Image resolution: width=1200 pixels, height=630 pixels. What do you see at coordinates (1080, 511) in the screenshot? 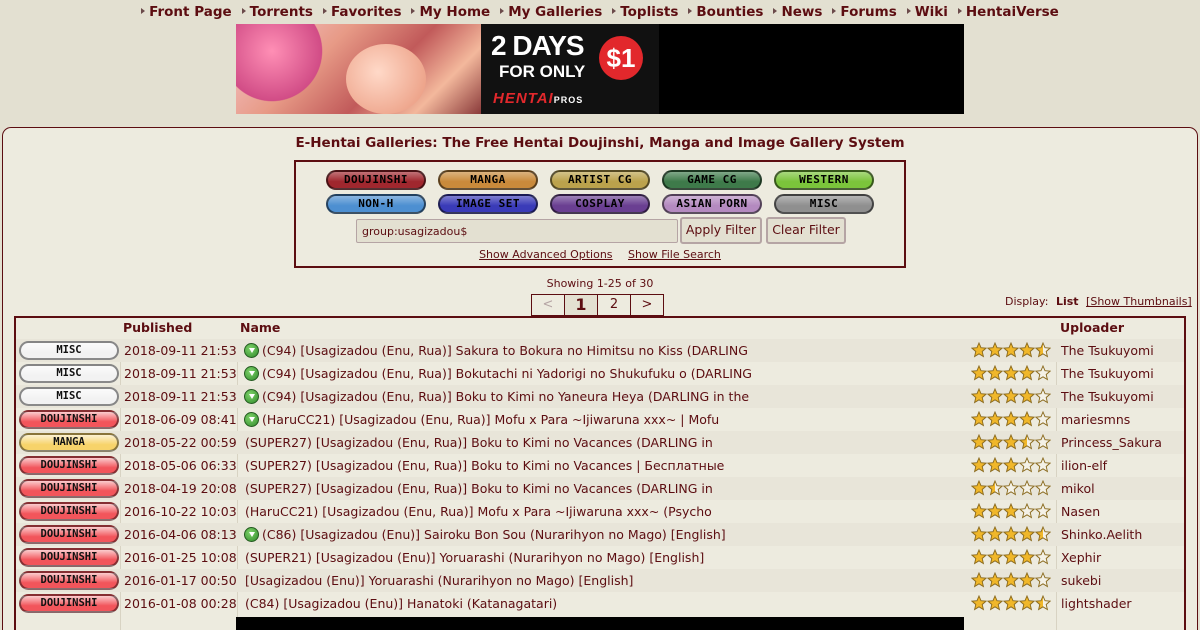
I see `row-uploader-link: Nasen` at bounding box center [1080, 511].